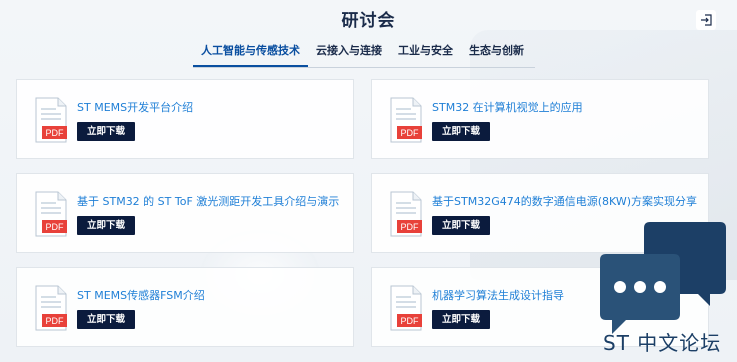 The width and height of the screenshot is (737, 362). I want to click on tab-ai-sensing: 人工智能与传感技术, so click(250, 54).